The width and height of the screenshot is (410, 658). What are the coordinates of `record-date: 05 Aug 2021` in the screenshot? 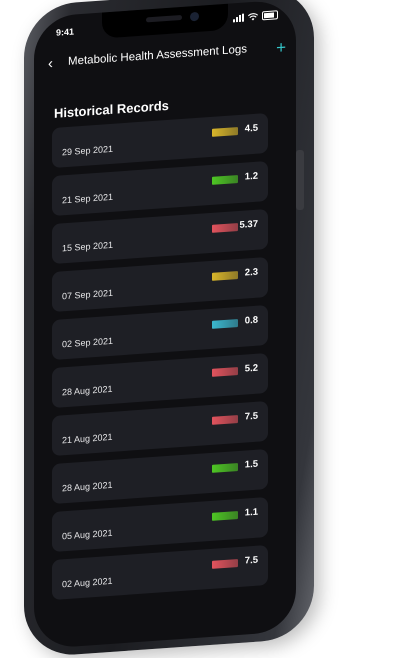 It's located at (87, 534).